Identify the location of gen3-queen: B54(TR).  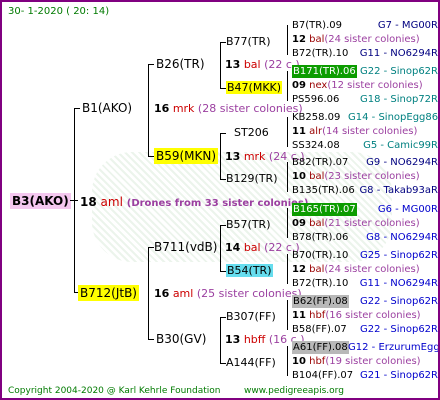
(249, 270).